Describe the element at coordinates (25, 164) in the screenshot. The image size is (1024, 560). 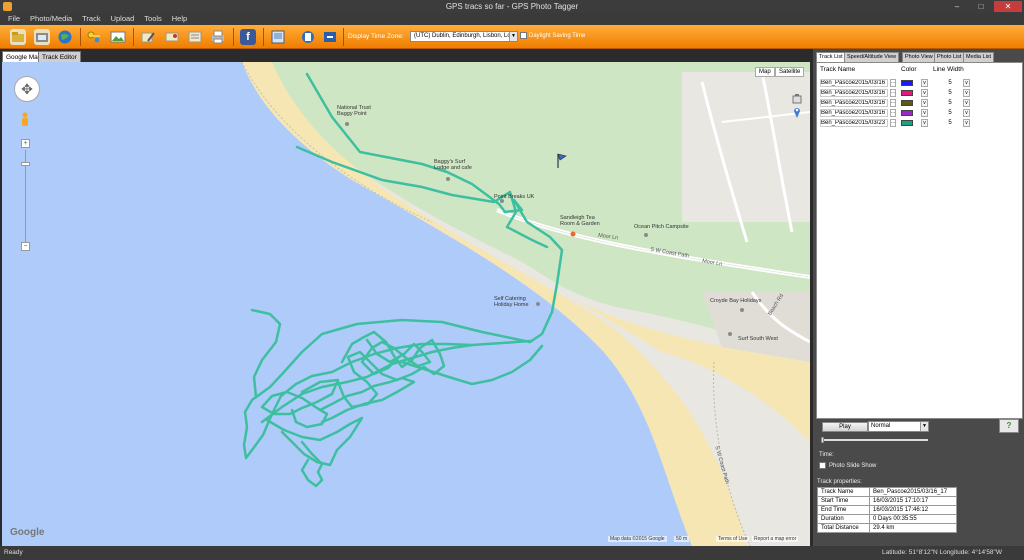
I see `zoom-slider-handle` at that location.